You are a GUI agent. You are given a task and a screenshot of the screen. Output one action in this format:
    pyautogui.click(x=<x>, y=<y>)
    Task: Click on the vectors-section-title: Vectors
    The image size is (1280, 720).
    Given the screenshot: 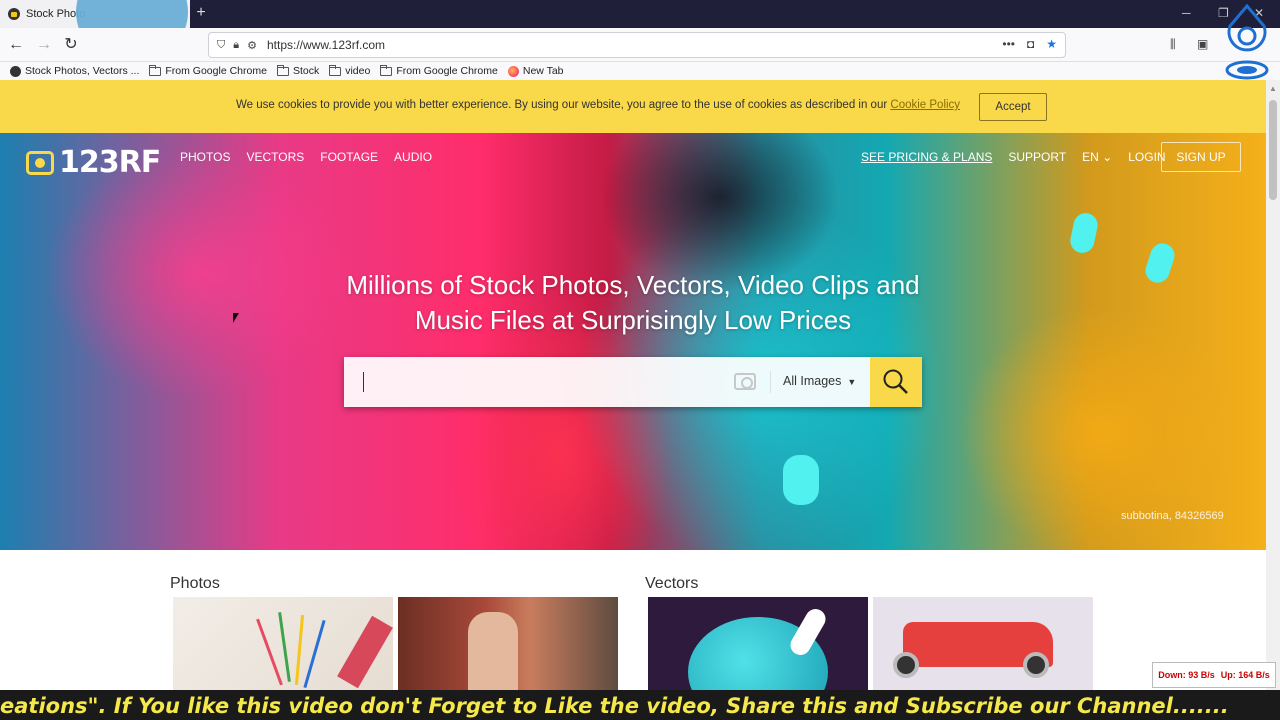 What is the action you would take?
    pyautogui.click(x=672, y=583)
    